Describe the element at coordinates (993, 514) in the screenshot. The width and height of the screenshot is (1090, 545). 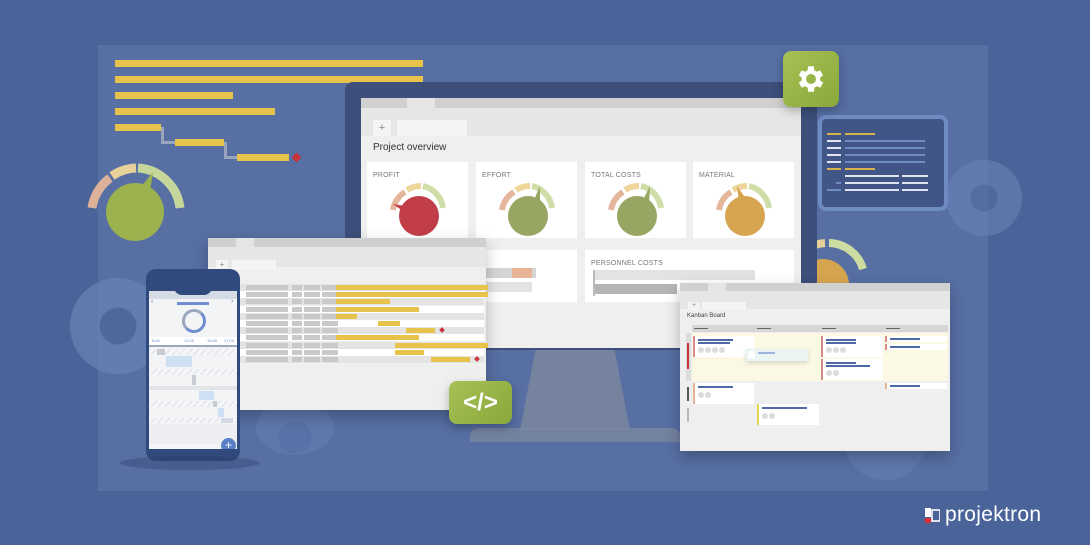
I see `brand-name: projektron` at that location.